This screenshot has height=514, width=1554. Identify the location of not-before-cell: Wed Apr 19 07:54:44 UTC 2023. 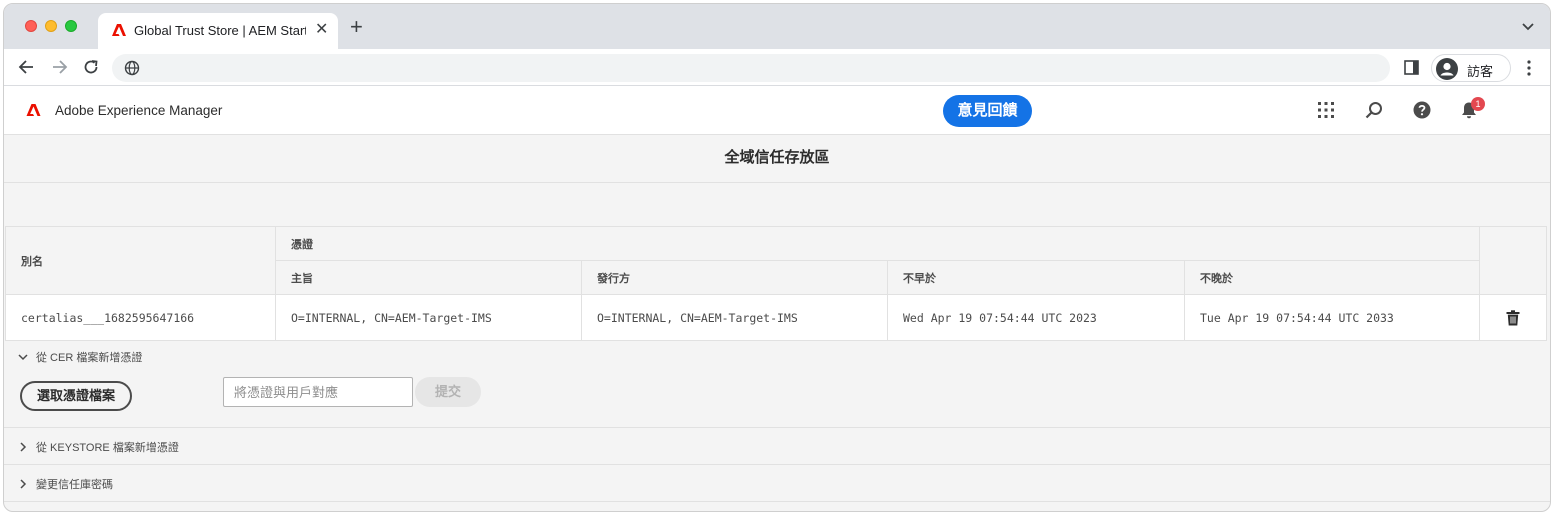
(1036, 317).